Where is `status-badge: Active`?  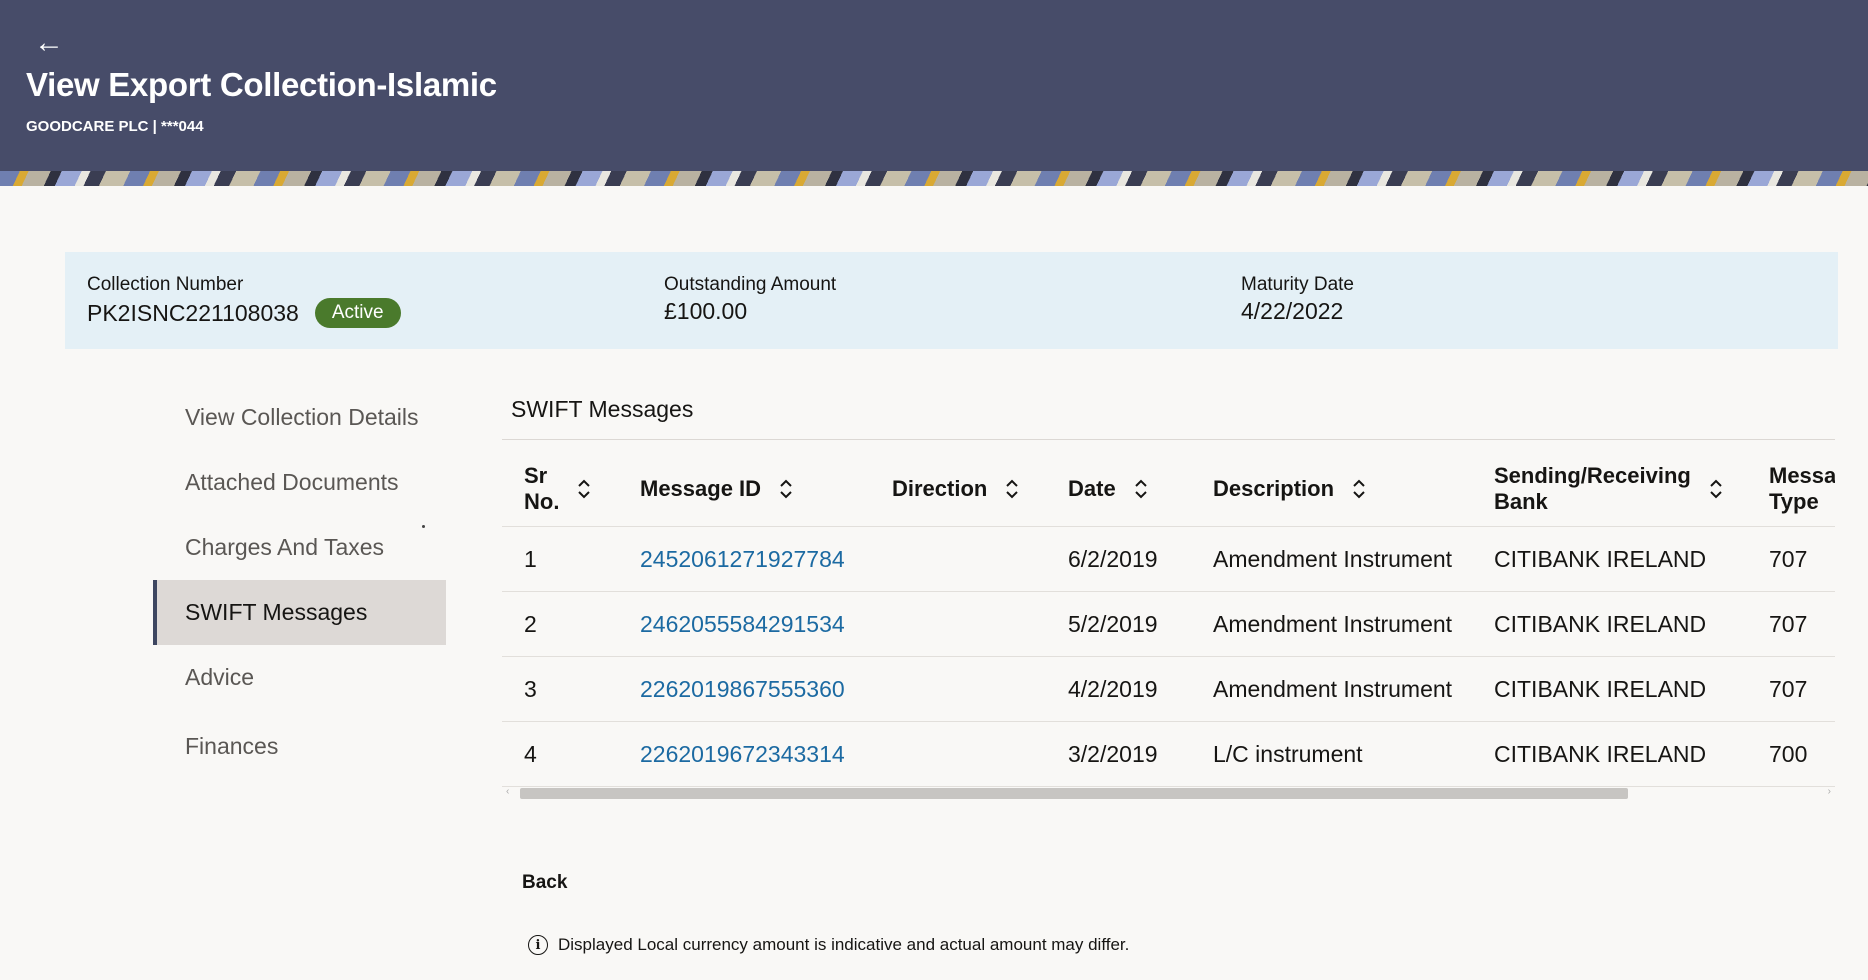
status-badge: Active is located at coordinates (357, 313).